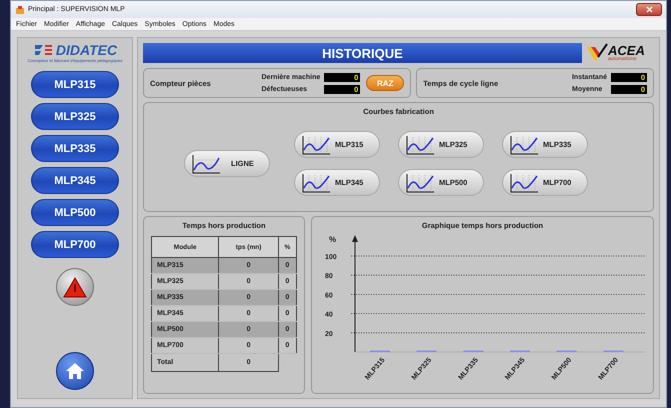  What do you see at coordinates (597, 53) in the screenshot?
I see `brand-logo-icon` at bounding box center [597, 53].